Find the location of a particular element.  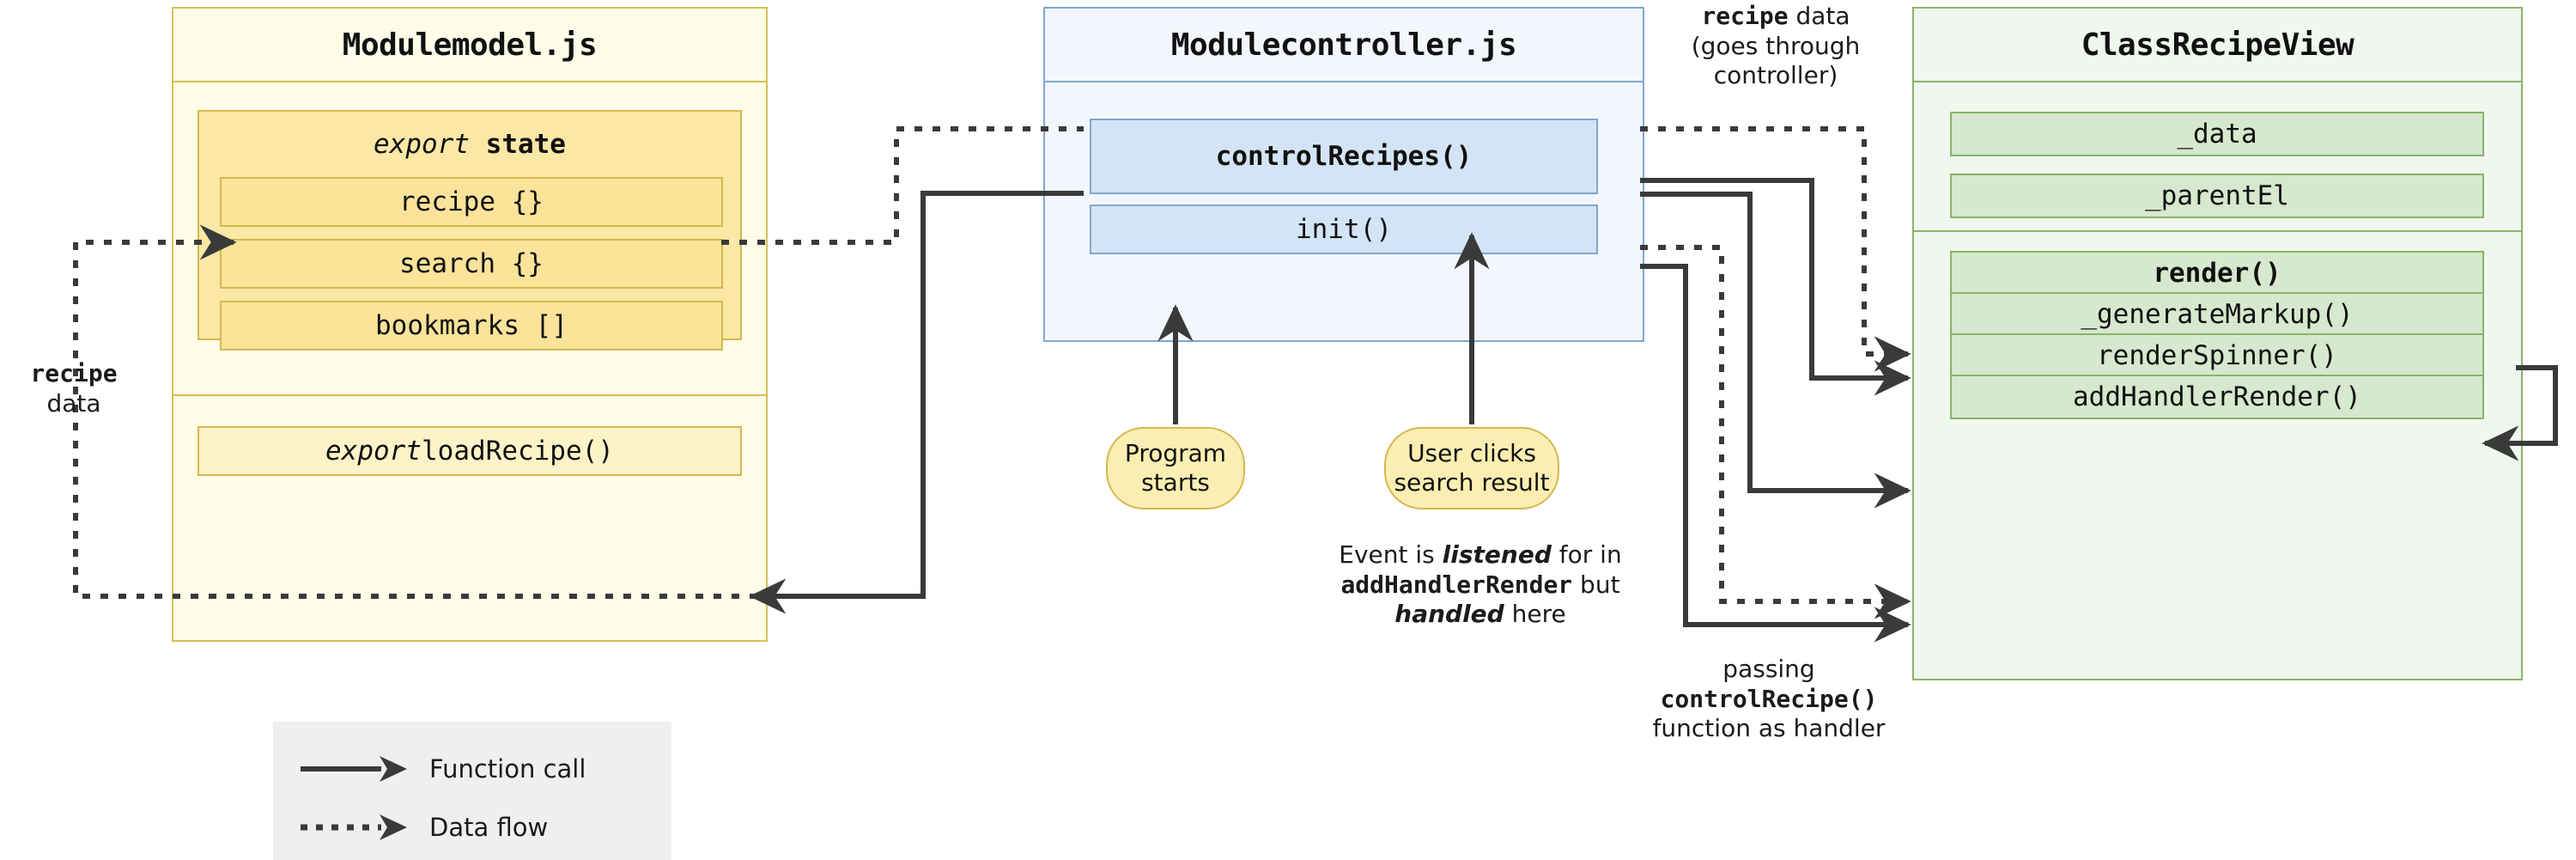

annotation-event-listened-l3b: here is located at coordinates (1535, 614).